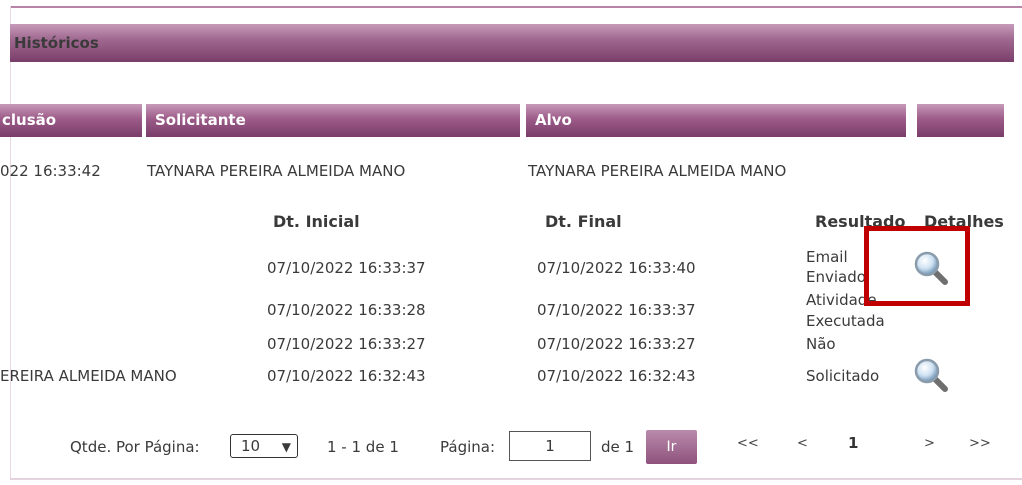  I want to click on col-header-alvo: Alvo, so click(716, 120).